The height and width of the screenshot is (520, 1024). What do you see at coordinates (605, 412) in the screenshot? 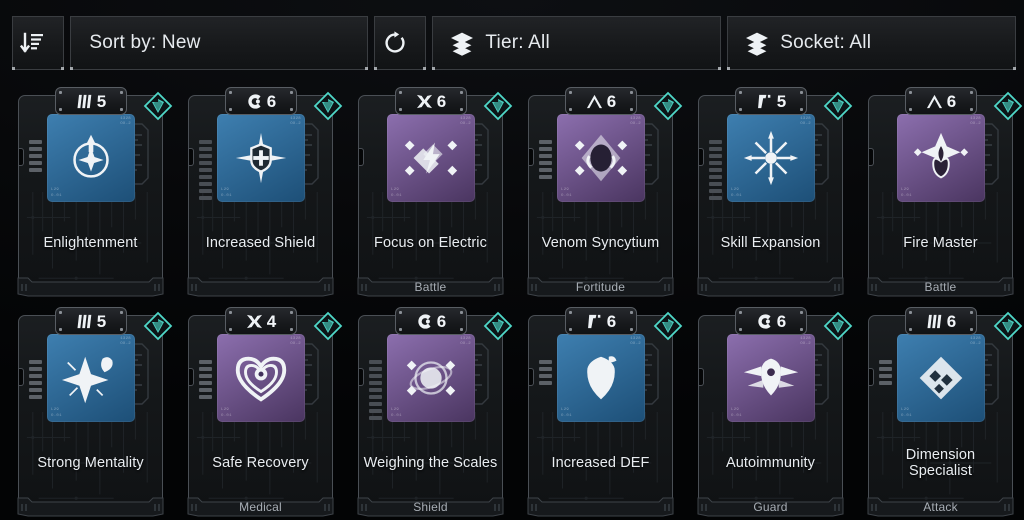
I see `perk-card: 1328 OX-2 L29 O.01 Increased DEF 6` at bounding box center [605, 412].